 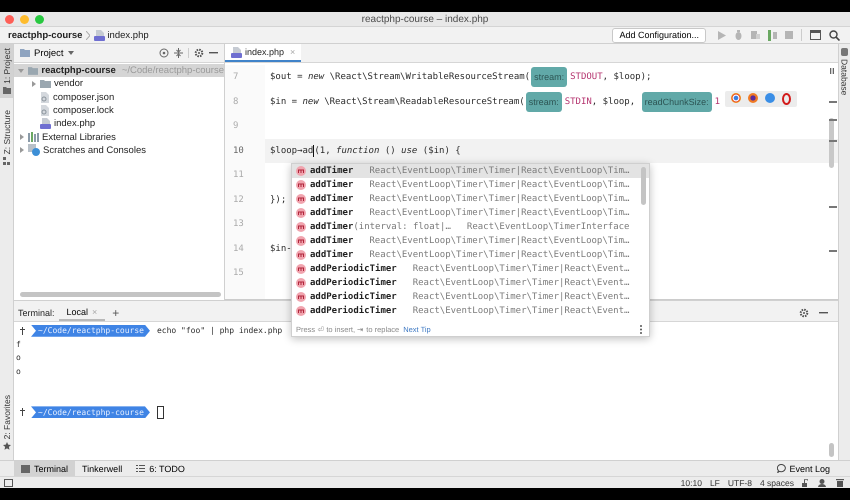 I want to click on star-icon, so click(x=6, y=446).